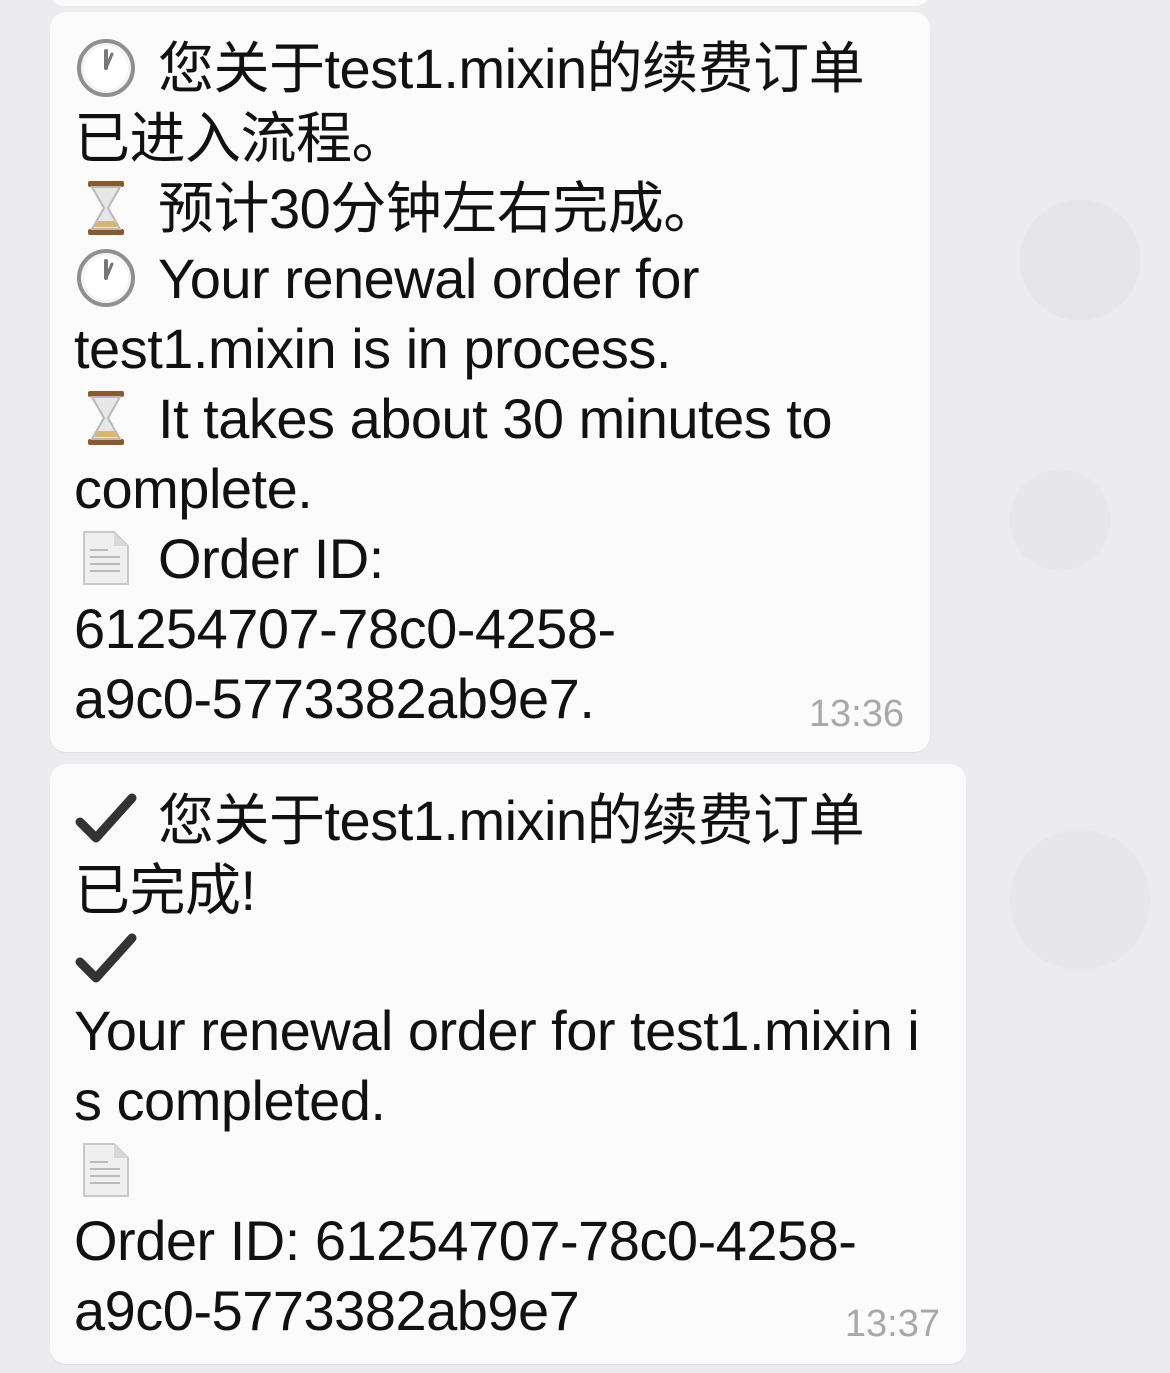 This screenshot has height=1373, width=1170. I want to click on message-line-text: Order ID: 61254707-78c0-4258-, so click(465, 1240).